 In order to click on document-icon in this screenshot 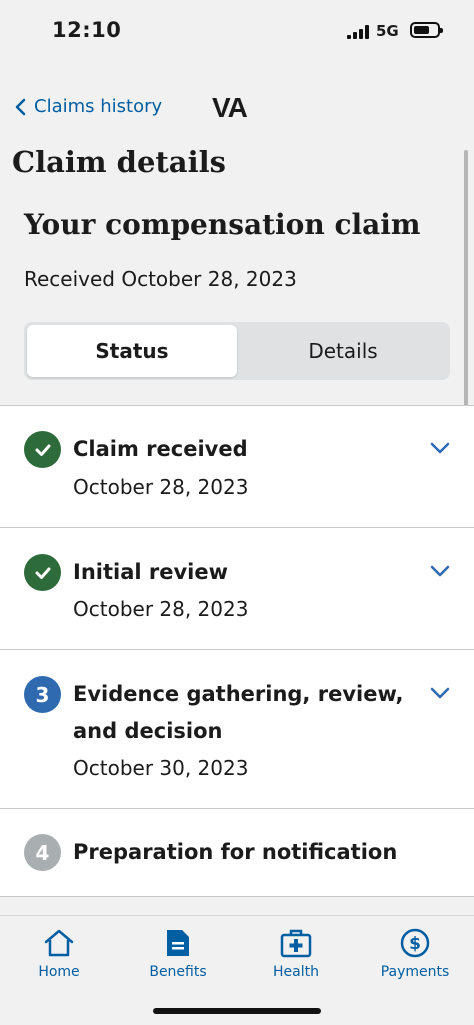, I will do `click(178, 943)`.